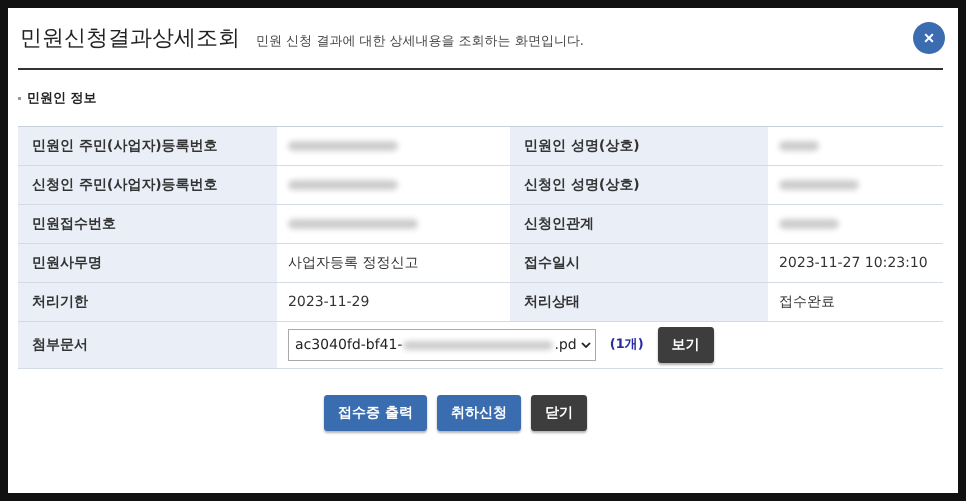 The height and width of the screenshot is (501, 966). What do you see at coordinates (147, 263) in the screenshot?
I see `field-label: 민원사무명` at bounding box center [147, 263].